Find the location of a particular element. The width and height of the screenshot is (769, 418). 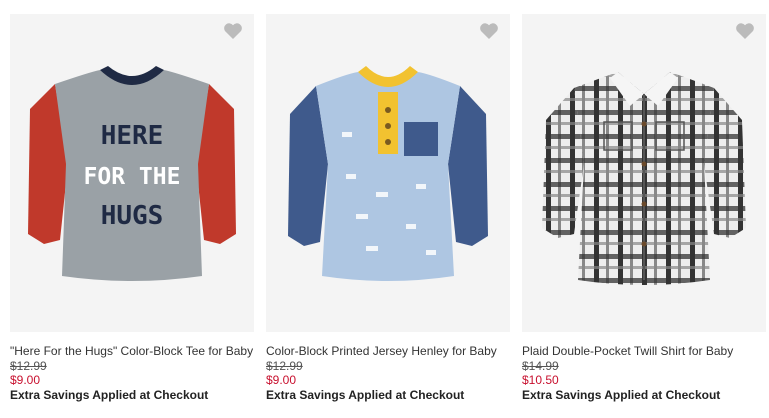

product-image-hugs-tee: HERE FOR THE HUGS is located at coordinates (132, 173).